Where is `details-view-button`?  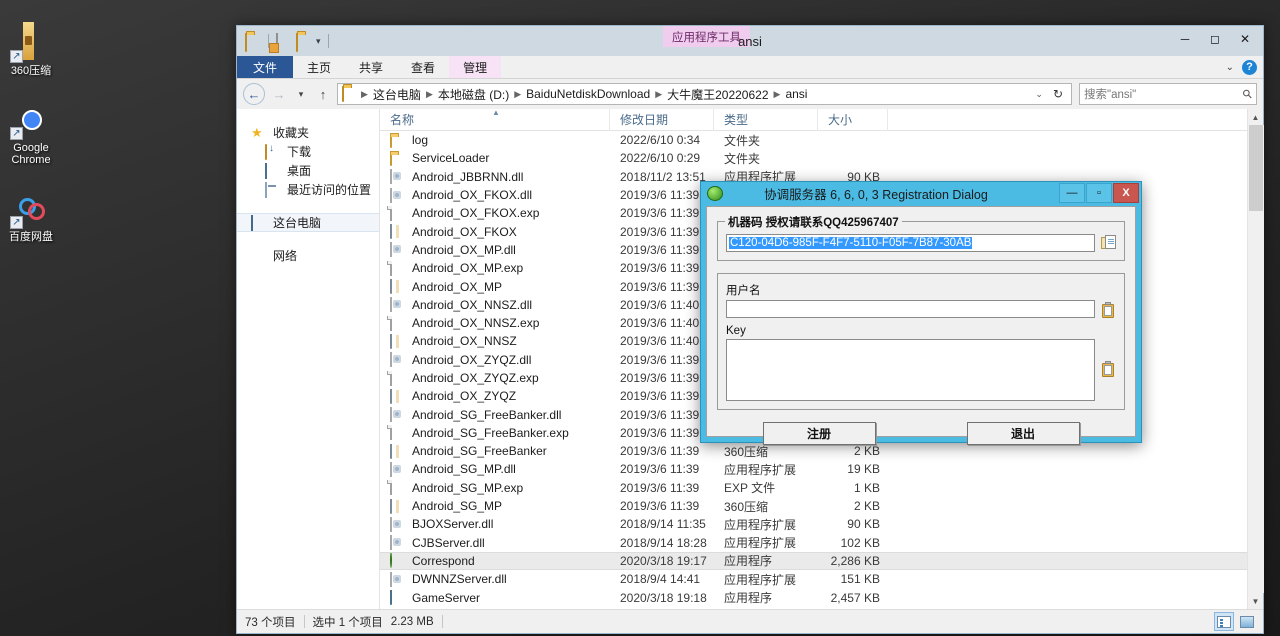
details-view-button is located at coordinates (1224, 621).